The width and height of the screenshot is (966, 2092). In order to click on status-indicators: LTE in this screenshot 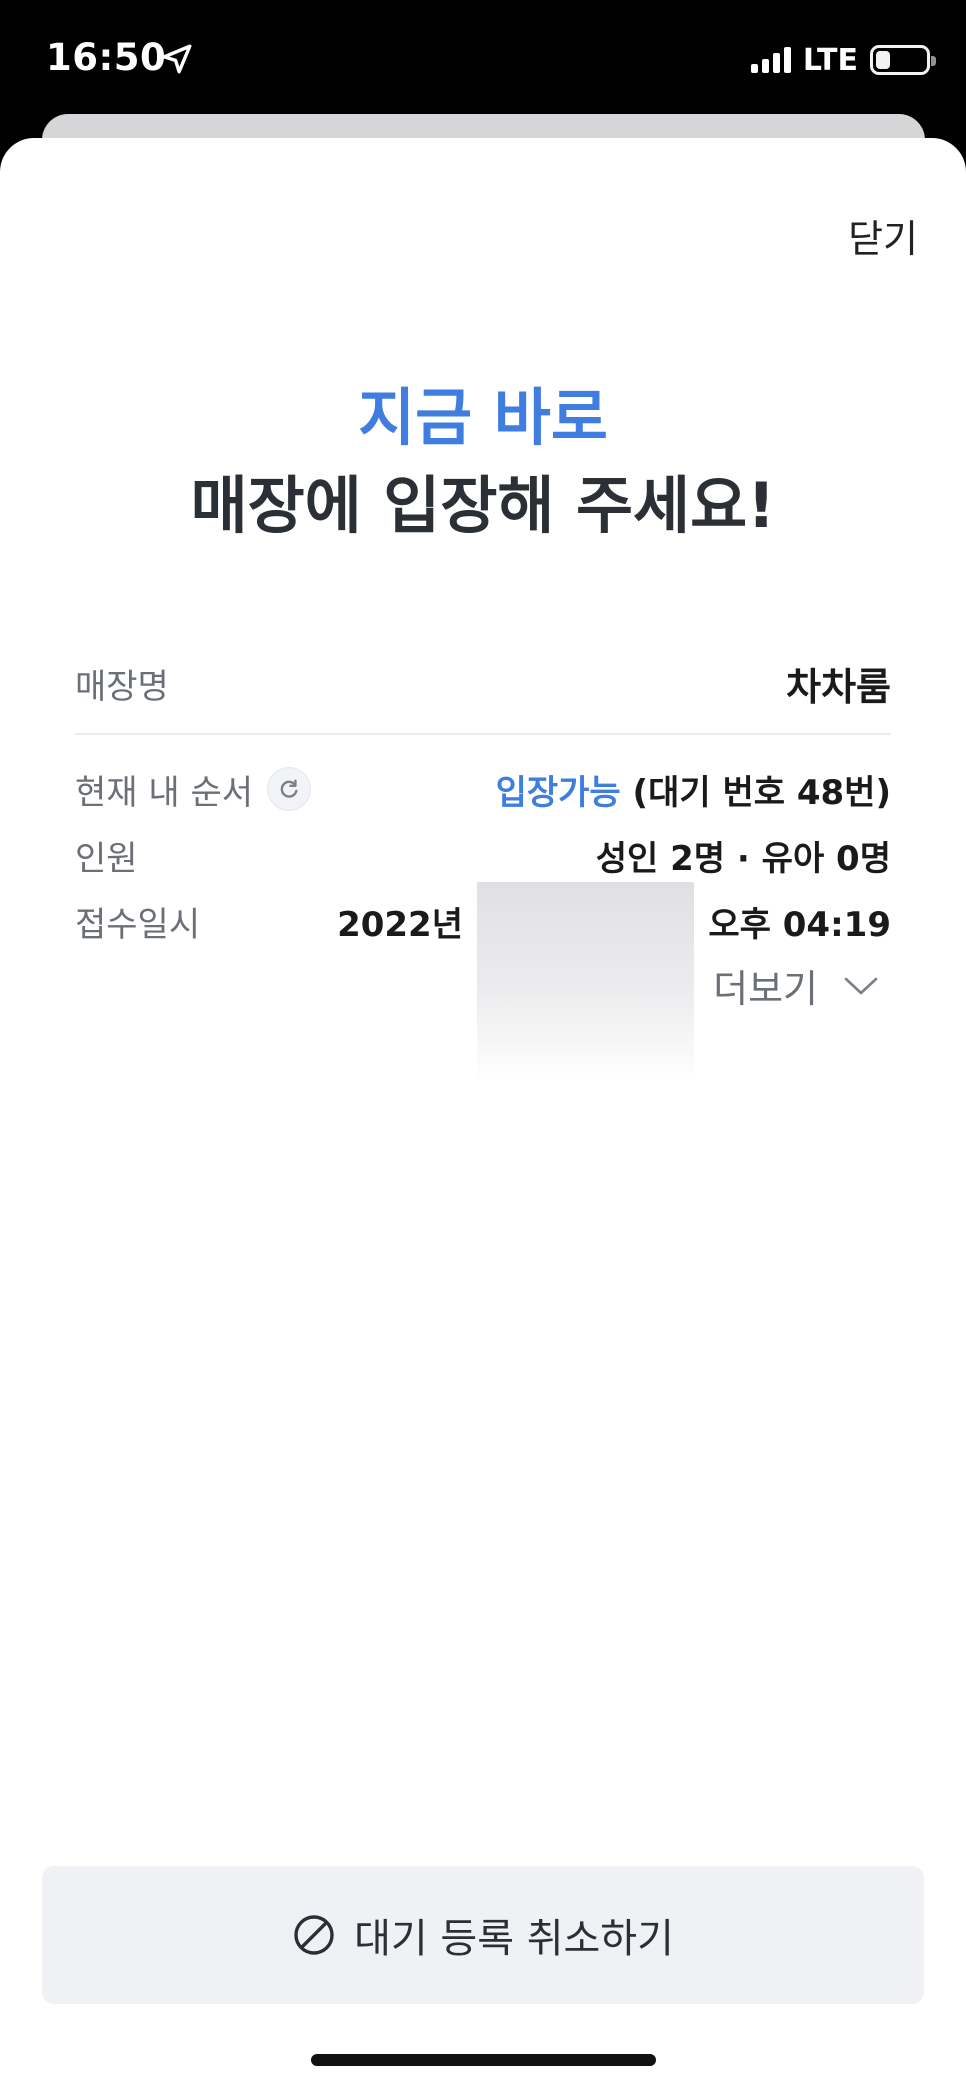, I will do `click(843, 60)`.